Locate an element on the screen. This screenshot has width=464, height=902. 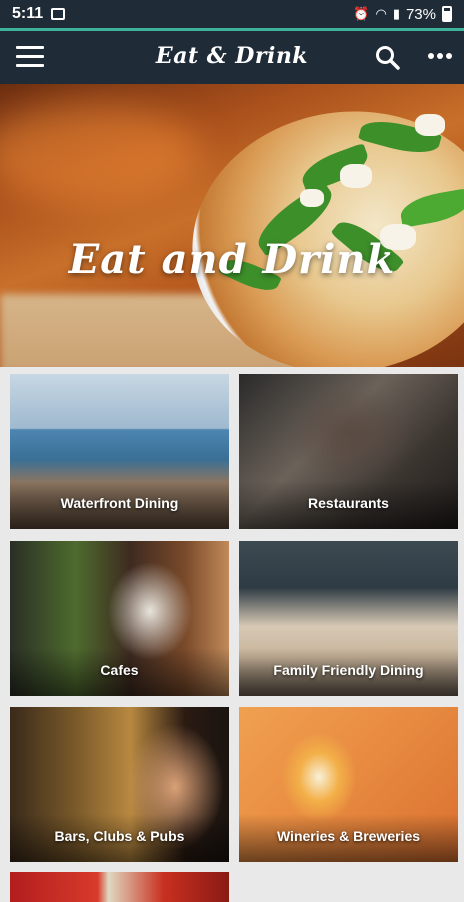
category-label: Restaurants is located at coordinates (348, 503).